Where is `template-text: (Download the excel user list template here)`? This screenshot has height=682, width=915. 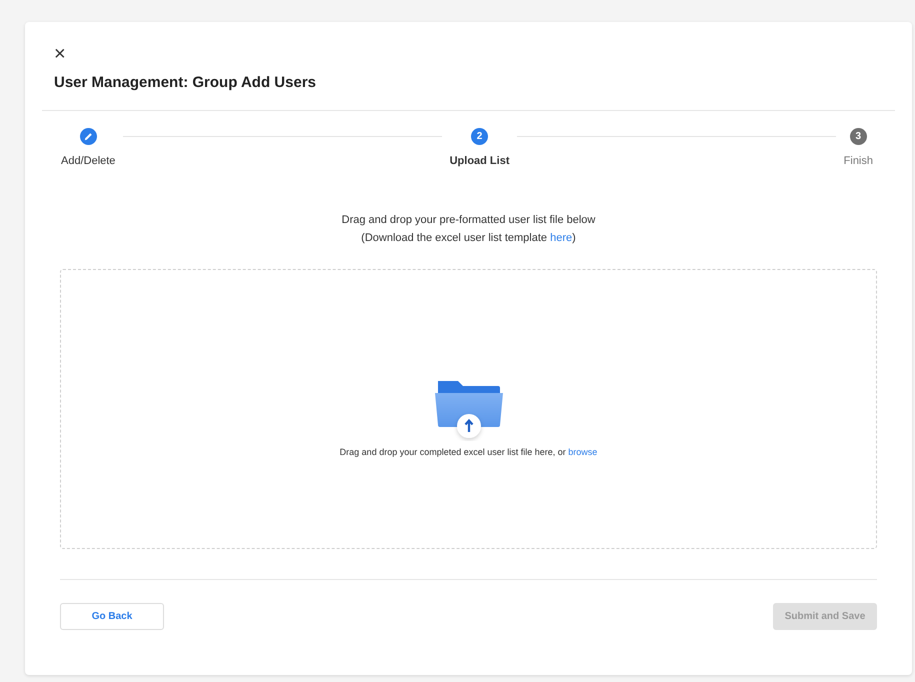
template-text: (Download the excel user list template here) is located at coordinates (468, 238).